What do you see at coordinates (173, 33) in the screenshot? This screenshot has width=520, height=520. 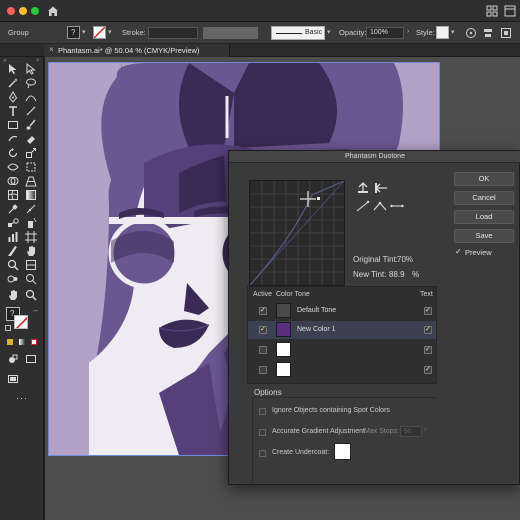 I see `stroke-weight-field` at bounding box center [173, 33].